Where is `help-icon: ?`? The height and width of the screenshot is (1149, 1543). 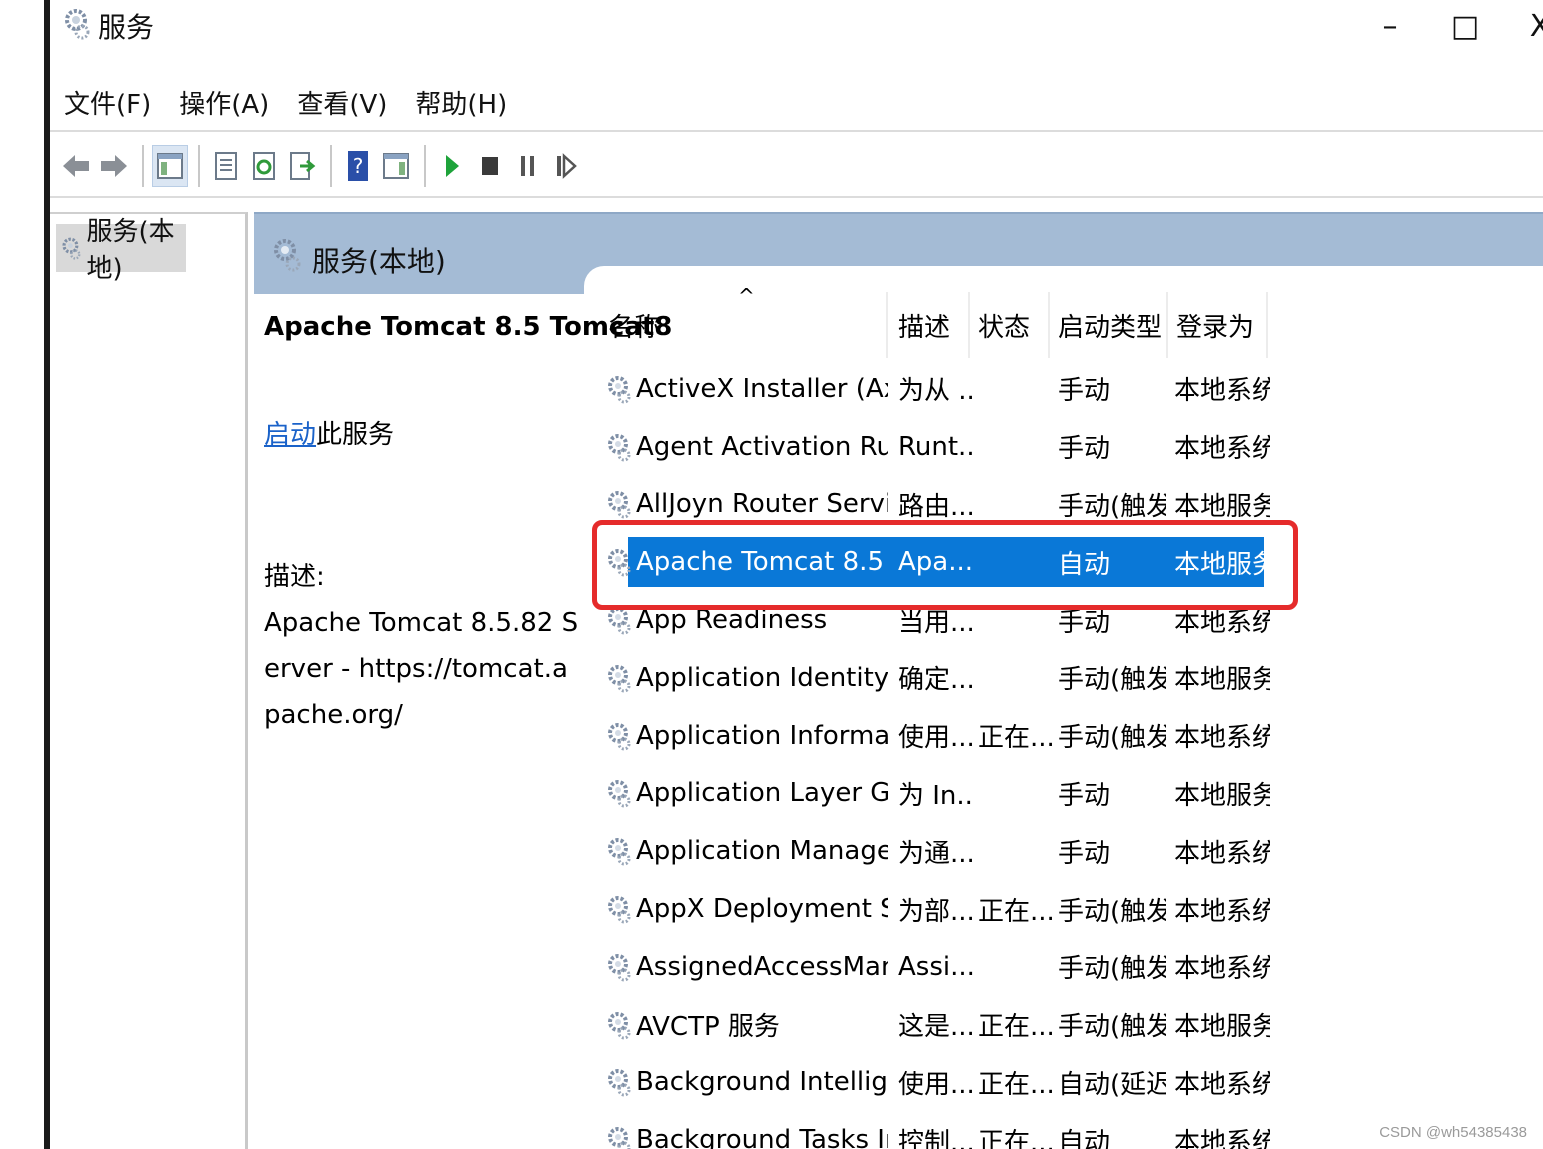
help-icon: ? is located at coordinates (358, 166).